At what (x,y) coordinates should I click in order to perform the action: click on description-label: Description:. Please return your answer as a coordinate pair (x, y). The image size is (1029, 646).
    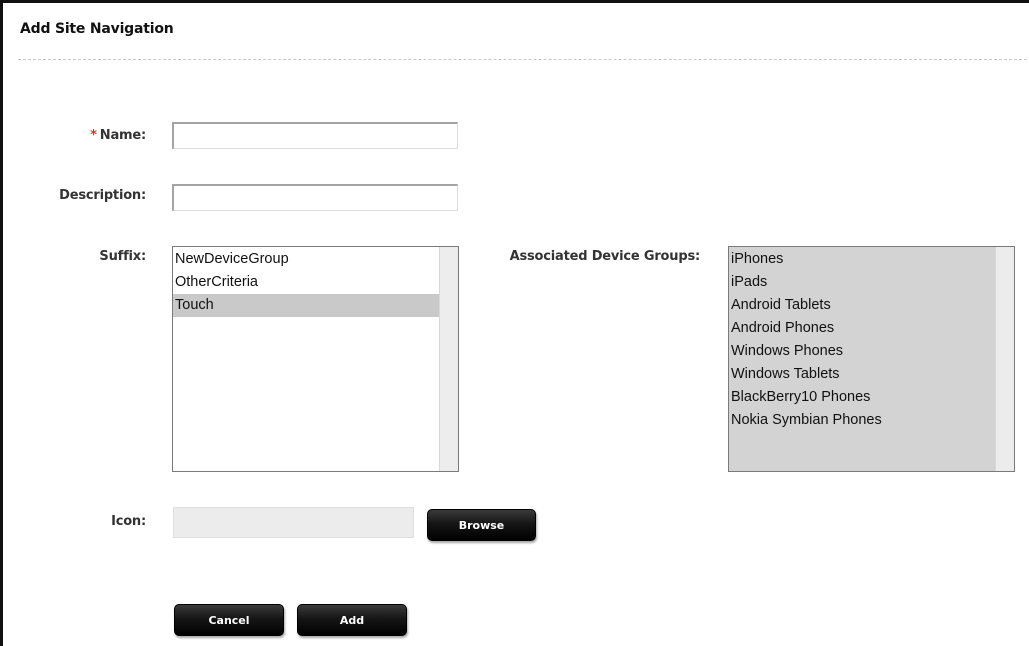
    Looking at the image, I should click on (102, 195).